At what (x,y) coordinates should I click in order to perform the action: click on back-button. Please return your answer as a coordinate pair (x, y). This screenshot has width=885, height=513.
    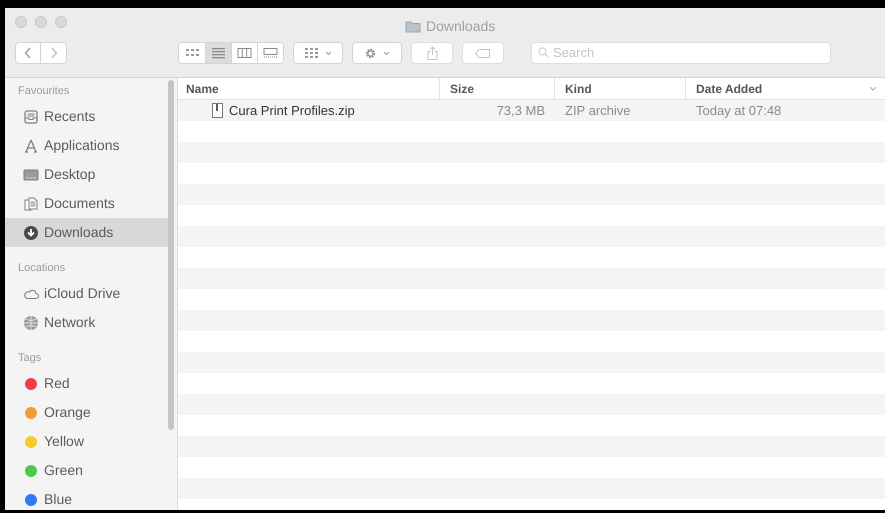
    Looking at the image, I should click on (28, 53).